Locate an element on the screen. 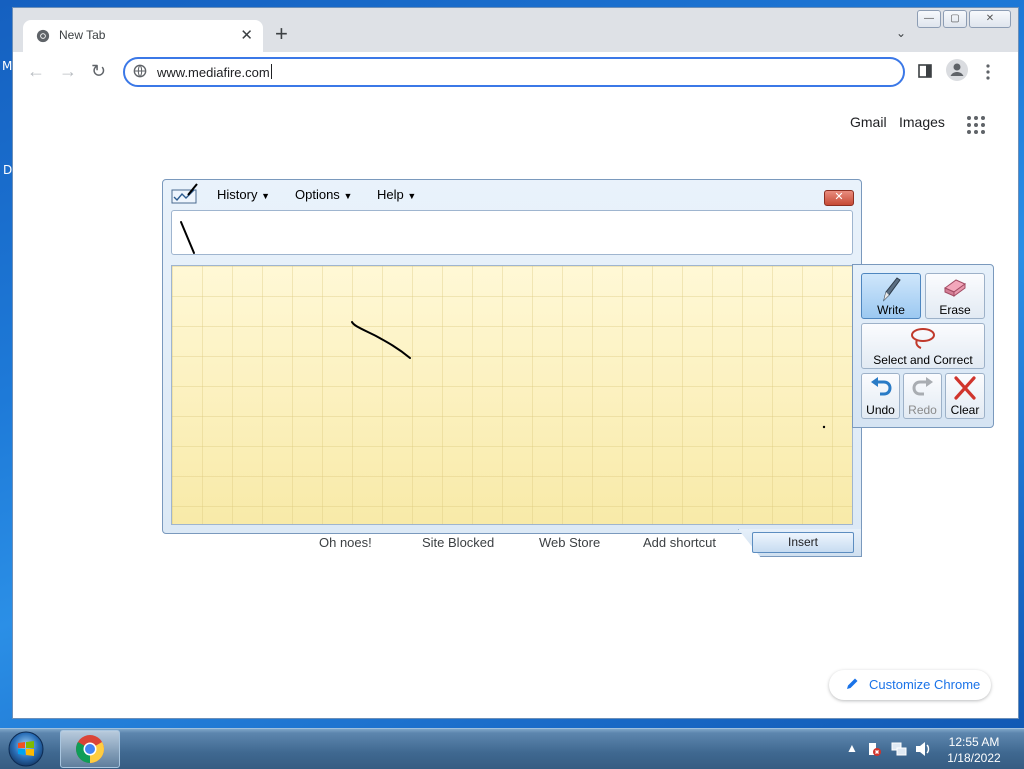 This screenshot has height=769, width=1024. select-and-correct-button: Select and Correct is located at coordinates (923, 346).